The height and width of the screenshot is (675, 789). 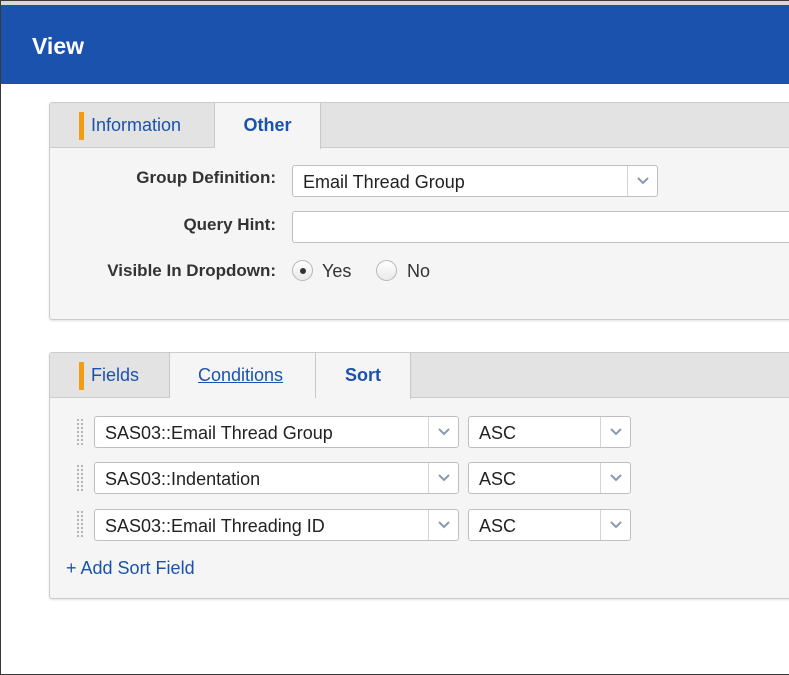 I want to click on sort-field-value: SAS03::Email Thread Group, so click(x=219, y=433).